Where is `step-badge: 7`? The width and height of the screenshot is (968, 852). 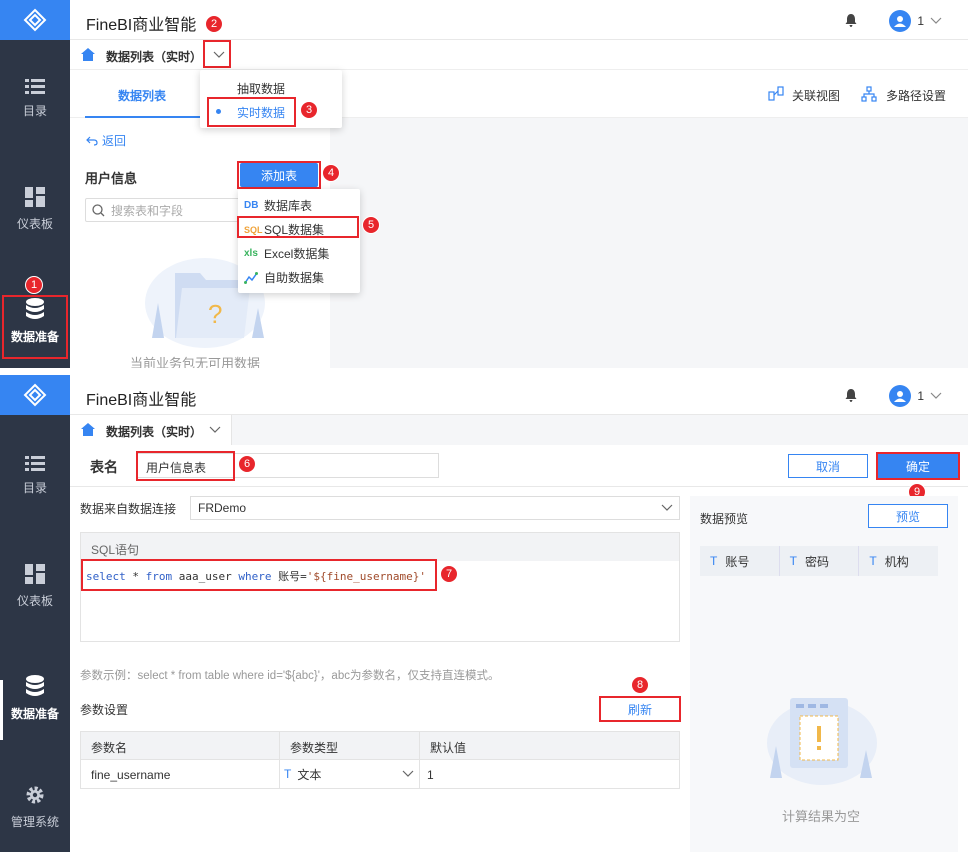
step-badge: 7 is located at coordinates (449, 574).